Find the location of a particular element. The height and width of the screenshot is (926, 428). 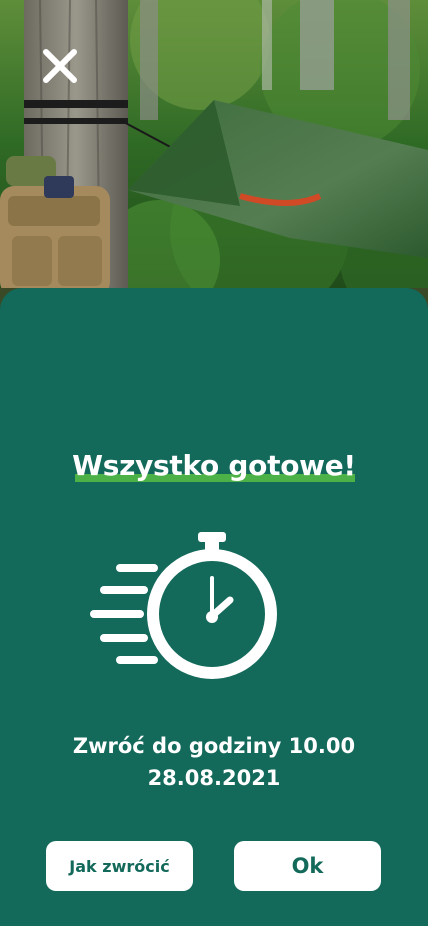

page-title: Wszystko gotowe! is located at coordinates (214, 466).